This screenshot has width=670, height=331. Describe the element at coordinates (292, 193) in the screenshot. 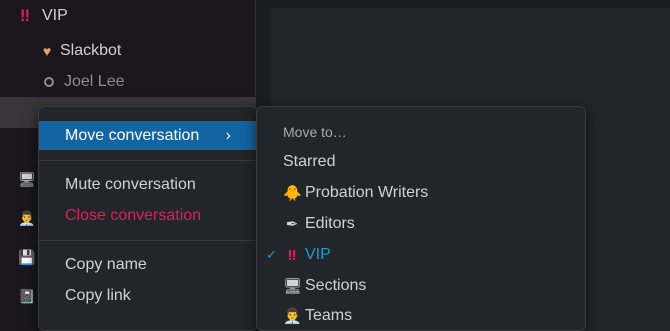

I see `chick-icon: 🐥` at that location.